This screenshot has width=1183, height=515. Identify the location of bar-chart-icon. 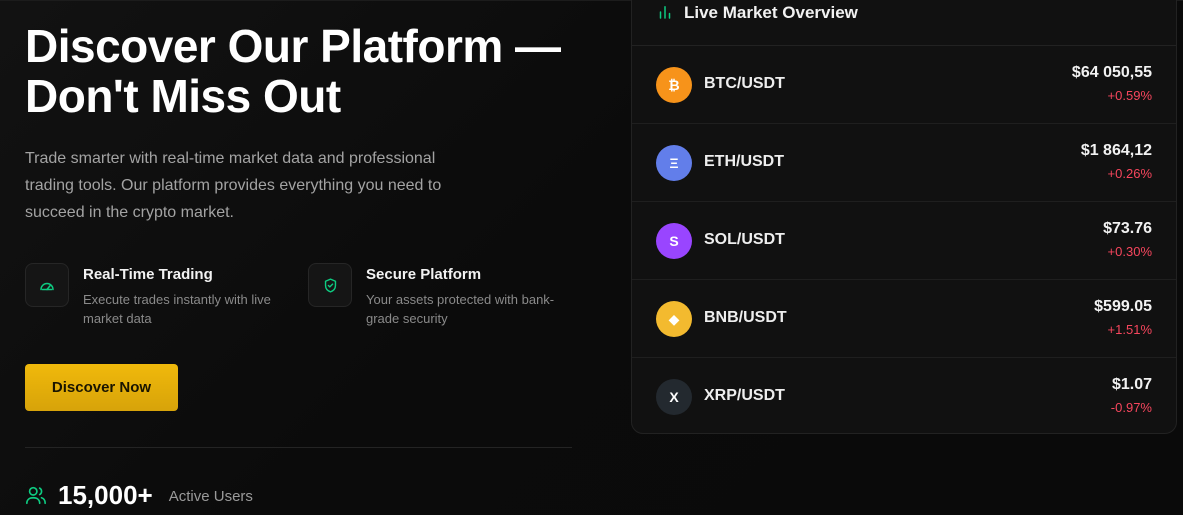
(665, 12).